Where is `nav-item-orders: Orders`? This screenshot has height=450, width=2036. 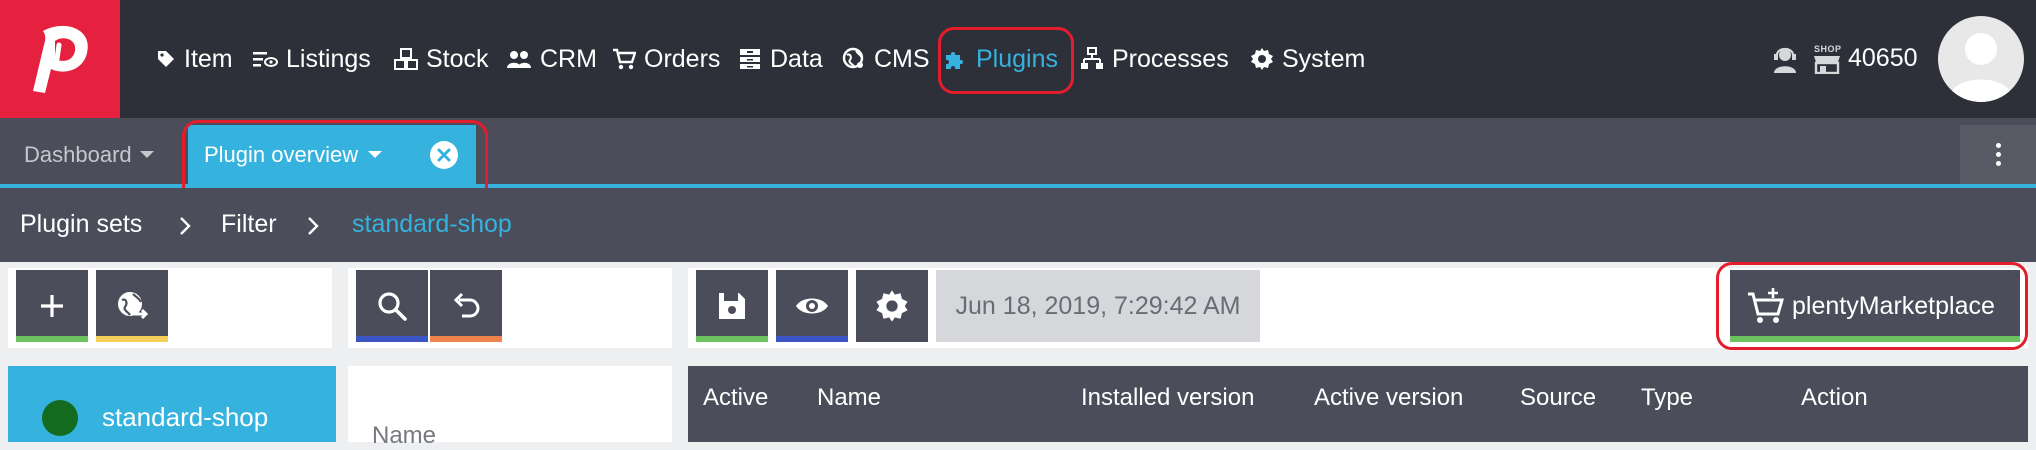 nav-item-orders: Orders is located at coordinates (666, 59).